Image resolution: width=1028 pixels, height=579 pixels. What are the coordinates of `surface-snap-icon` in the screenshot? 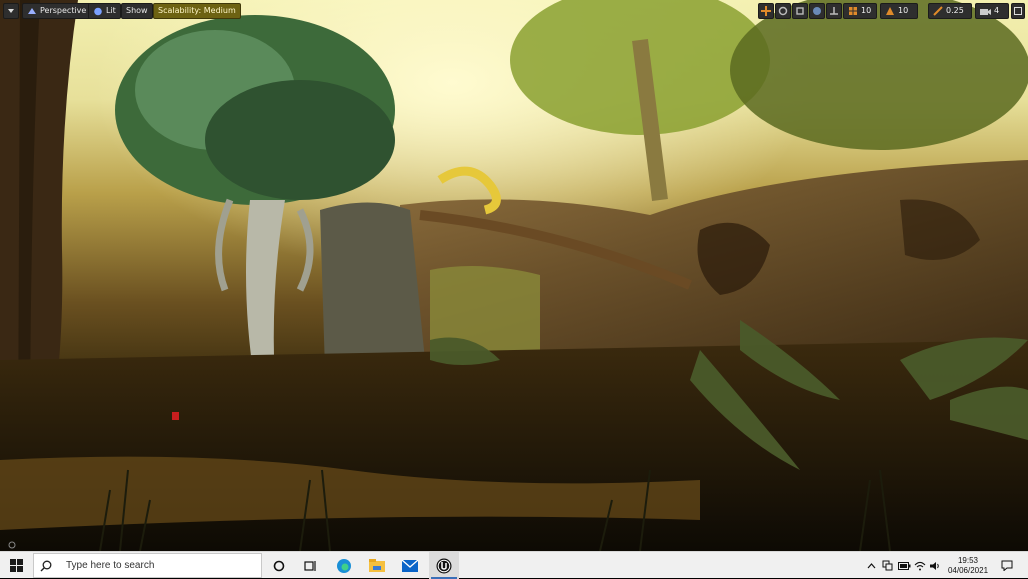 It's located at (834, 11).